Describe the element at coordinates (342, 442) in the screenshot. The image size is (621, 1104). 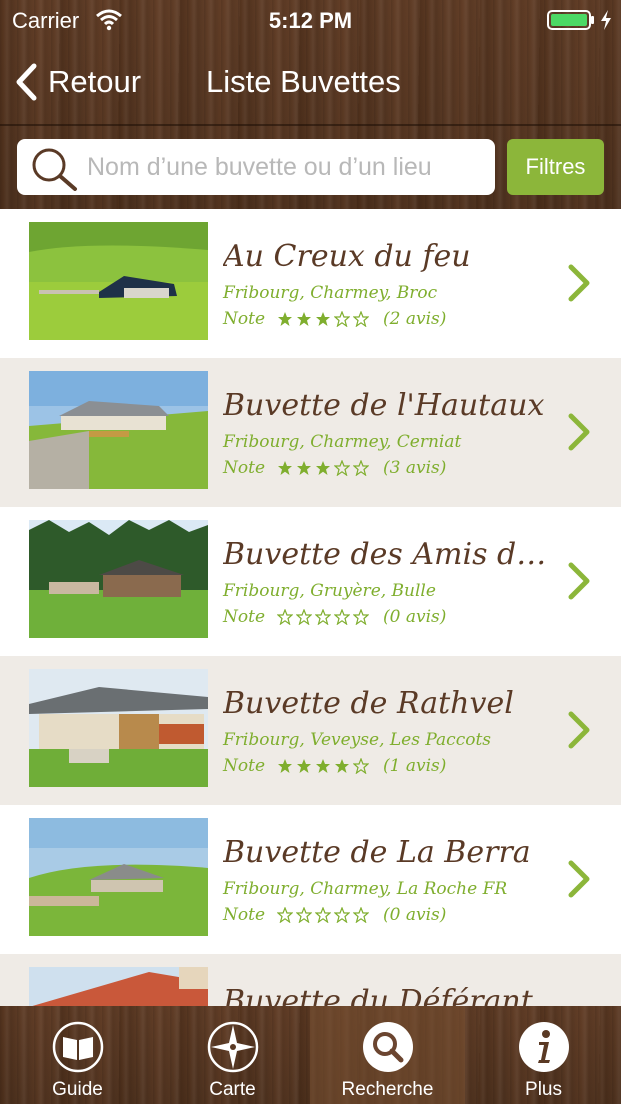
I see `buvette-location: Fribourg, Charmey, Cerniat` at that location.